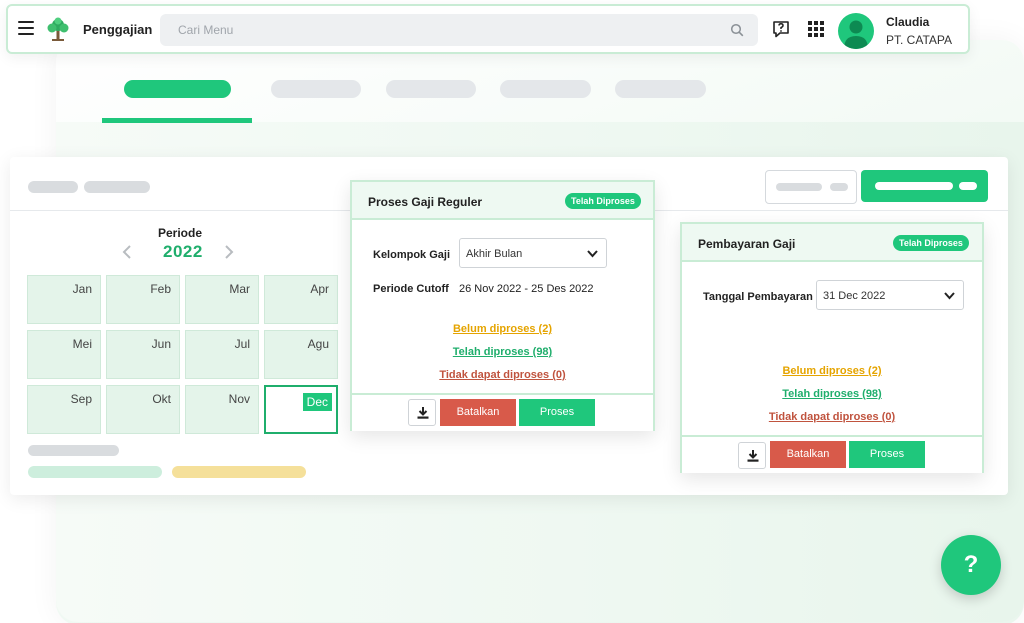 The height and width of the screenshot is (623, 1024). What do you see at coordinates (319, 289) in the screenshot?
I see `month-label: Apr` at bounding box center [319, 289].